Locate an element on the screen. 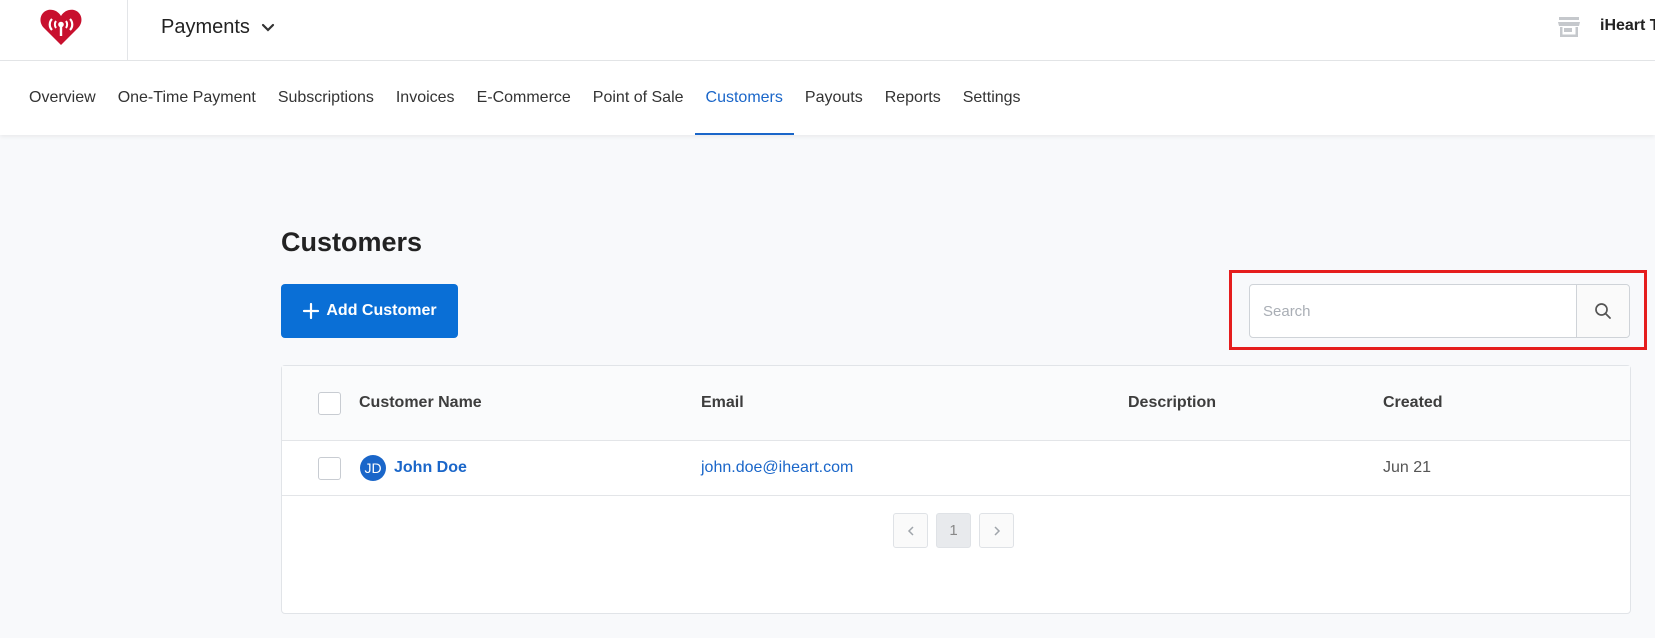  add-customer-button: Add Customer is located at coordinates (369, 311).